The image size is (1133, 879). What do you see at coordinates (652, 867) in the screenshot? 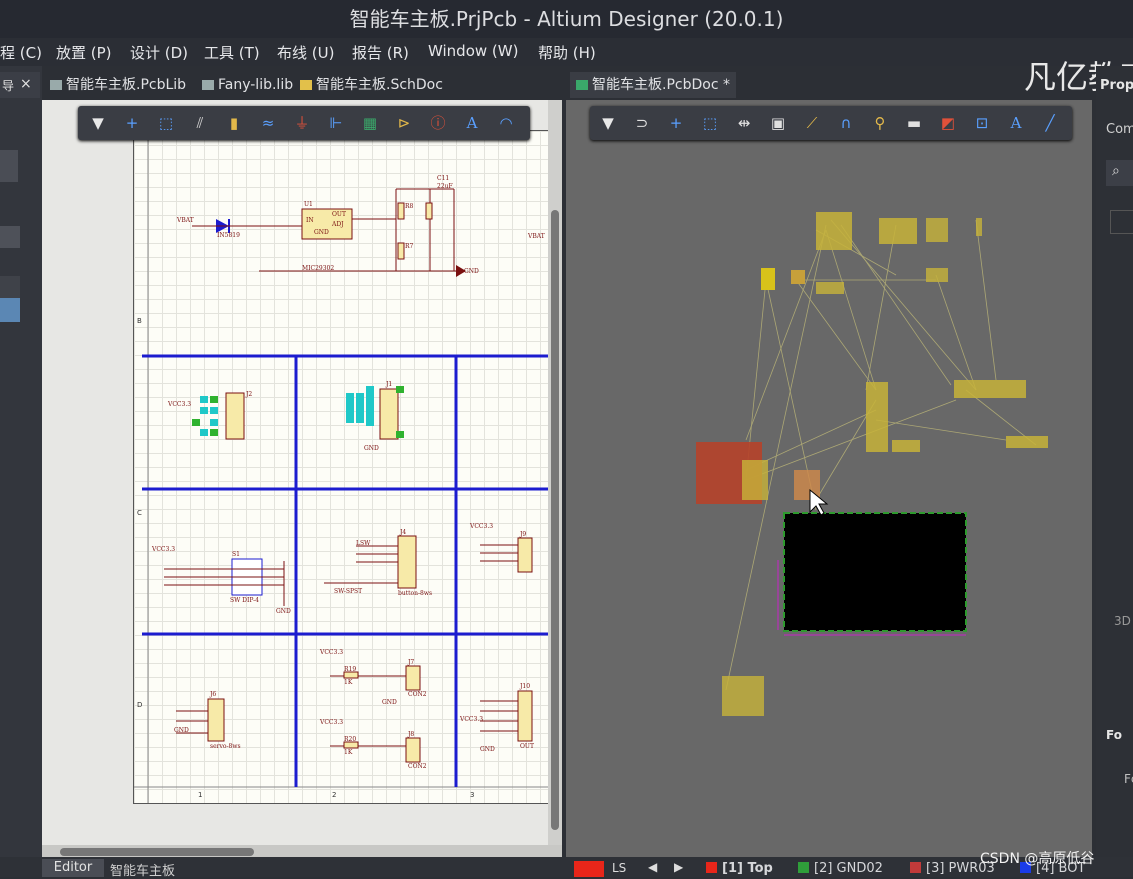
I see `layer-prev-icon: ◀` at bounding box center [652, 867].